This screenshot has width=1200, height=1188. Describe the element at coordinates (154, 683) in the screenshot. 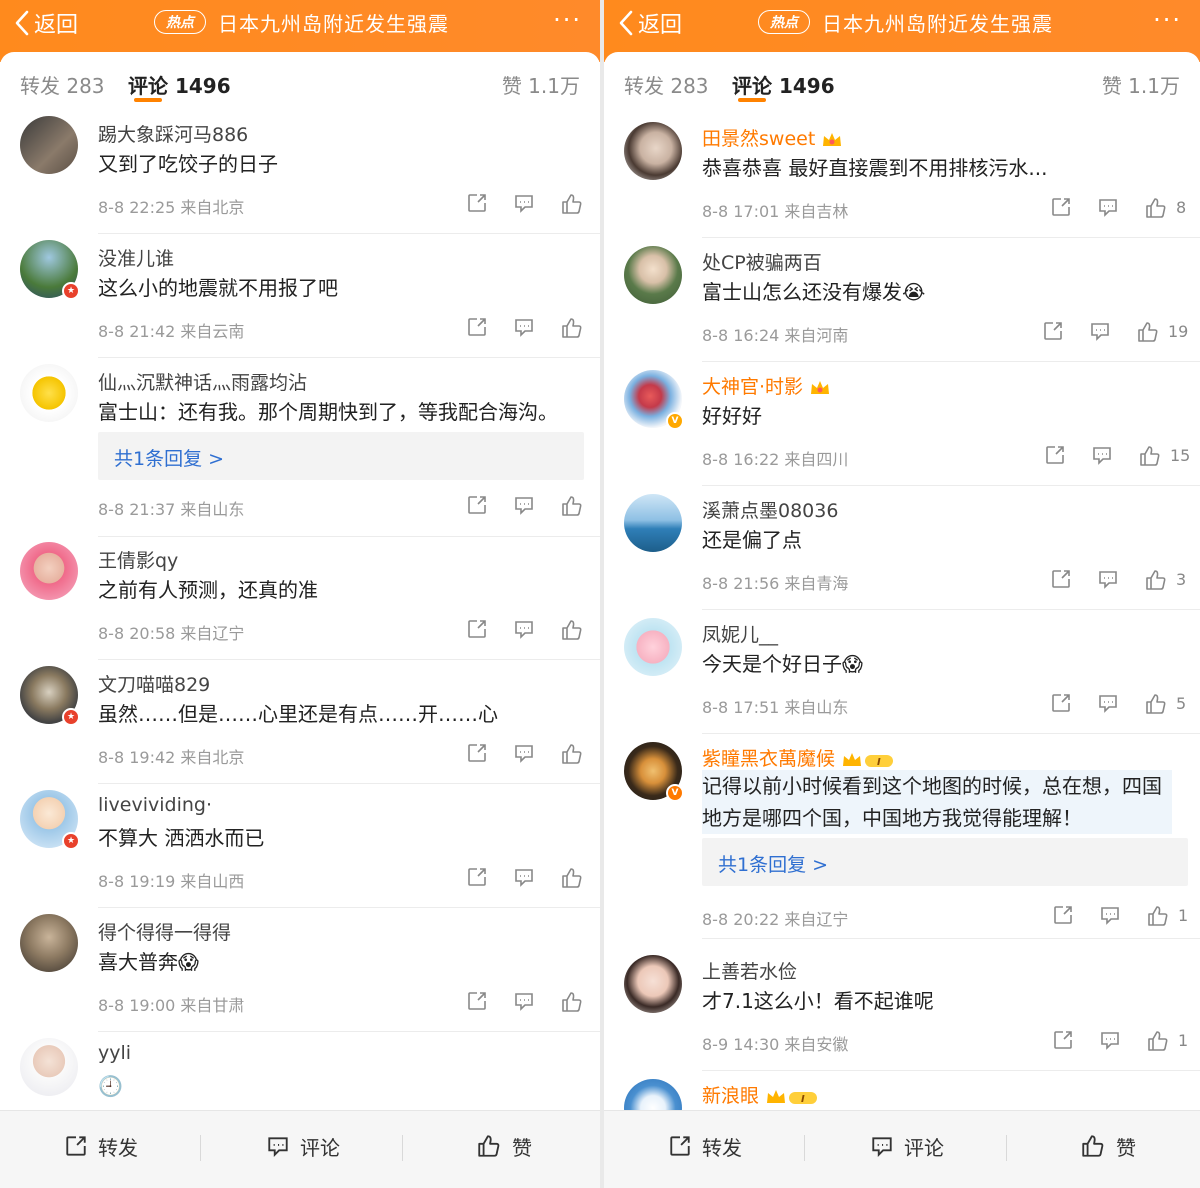

I see `comment-username: 文刀喵喵829` at that location.